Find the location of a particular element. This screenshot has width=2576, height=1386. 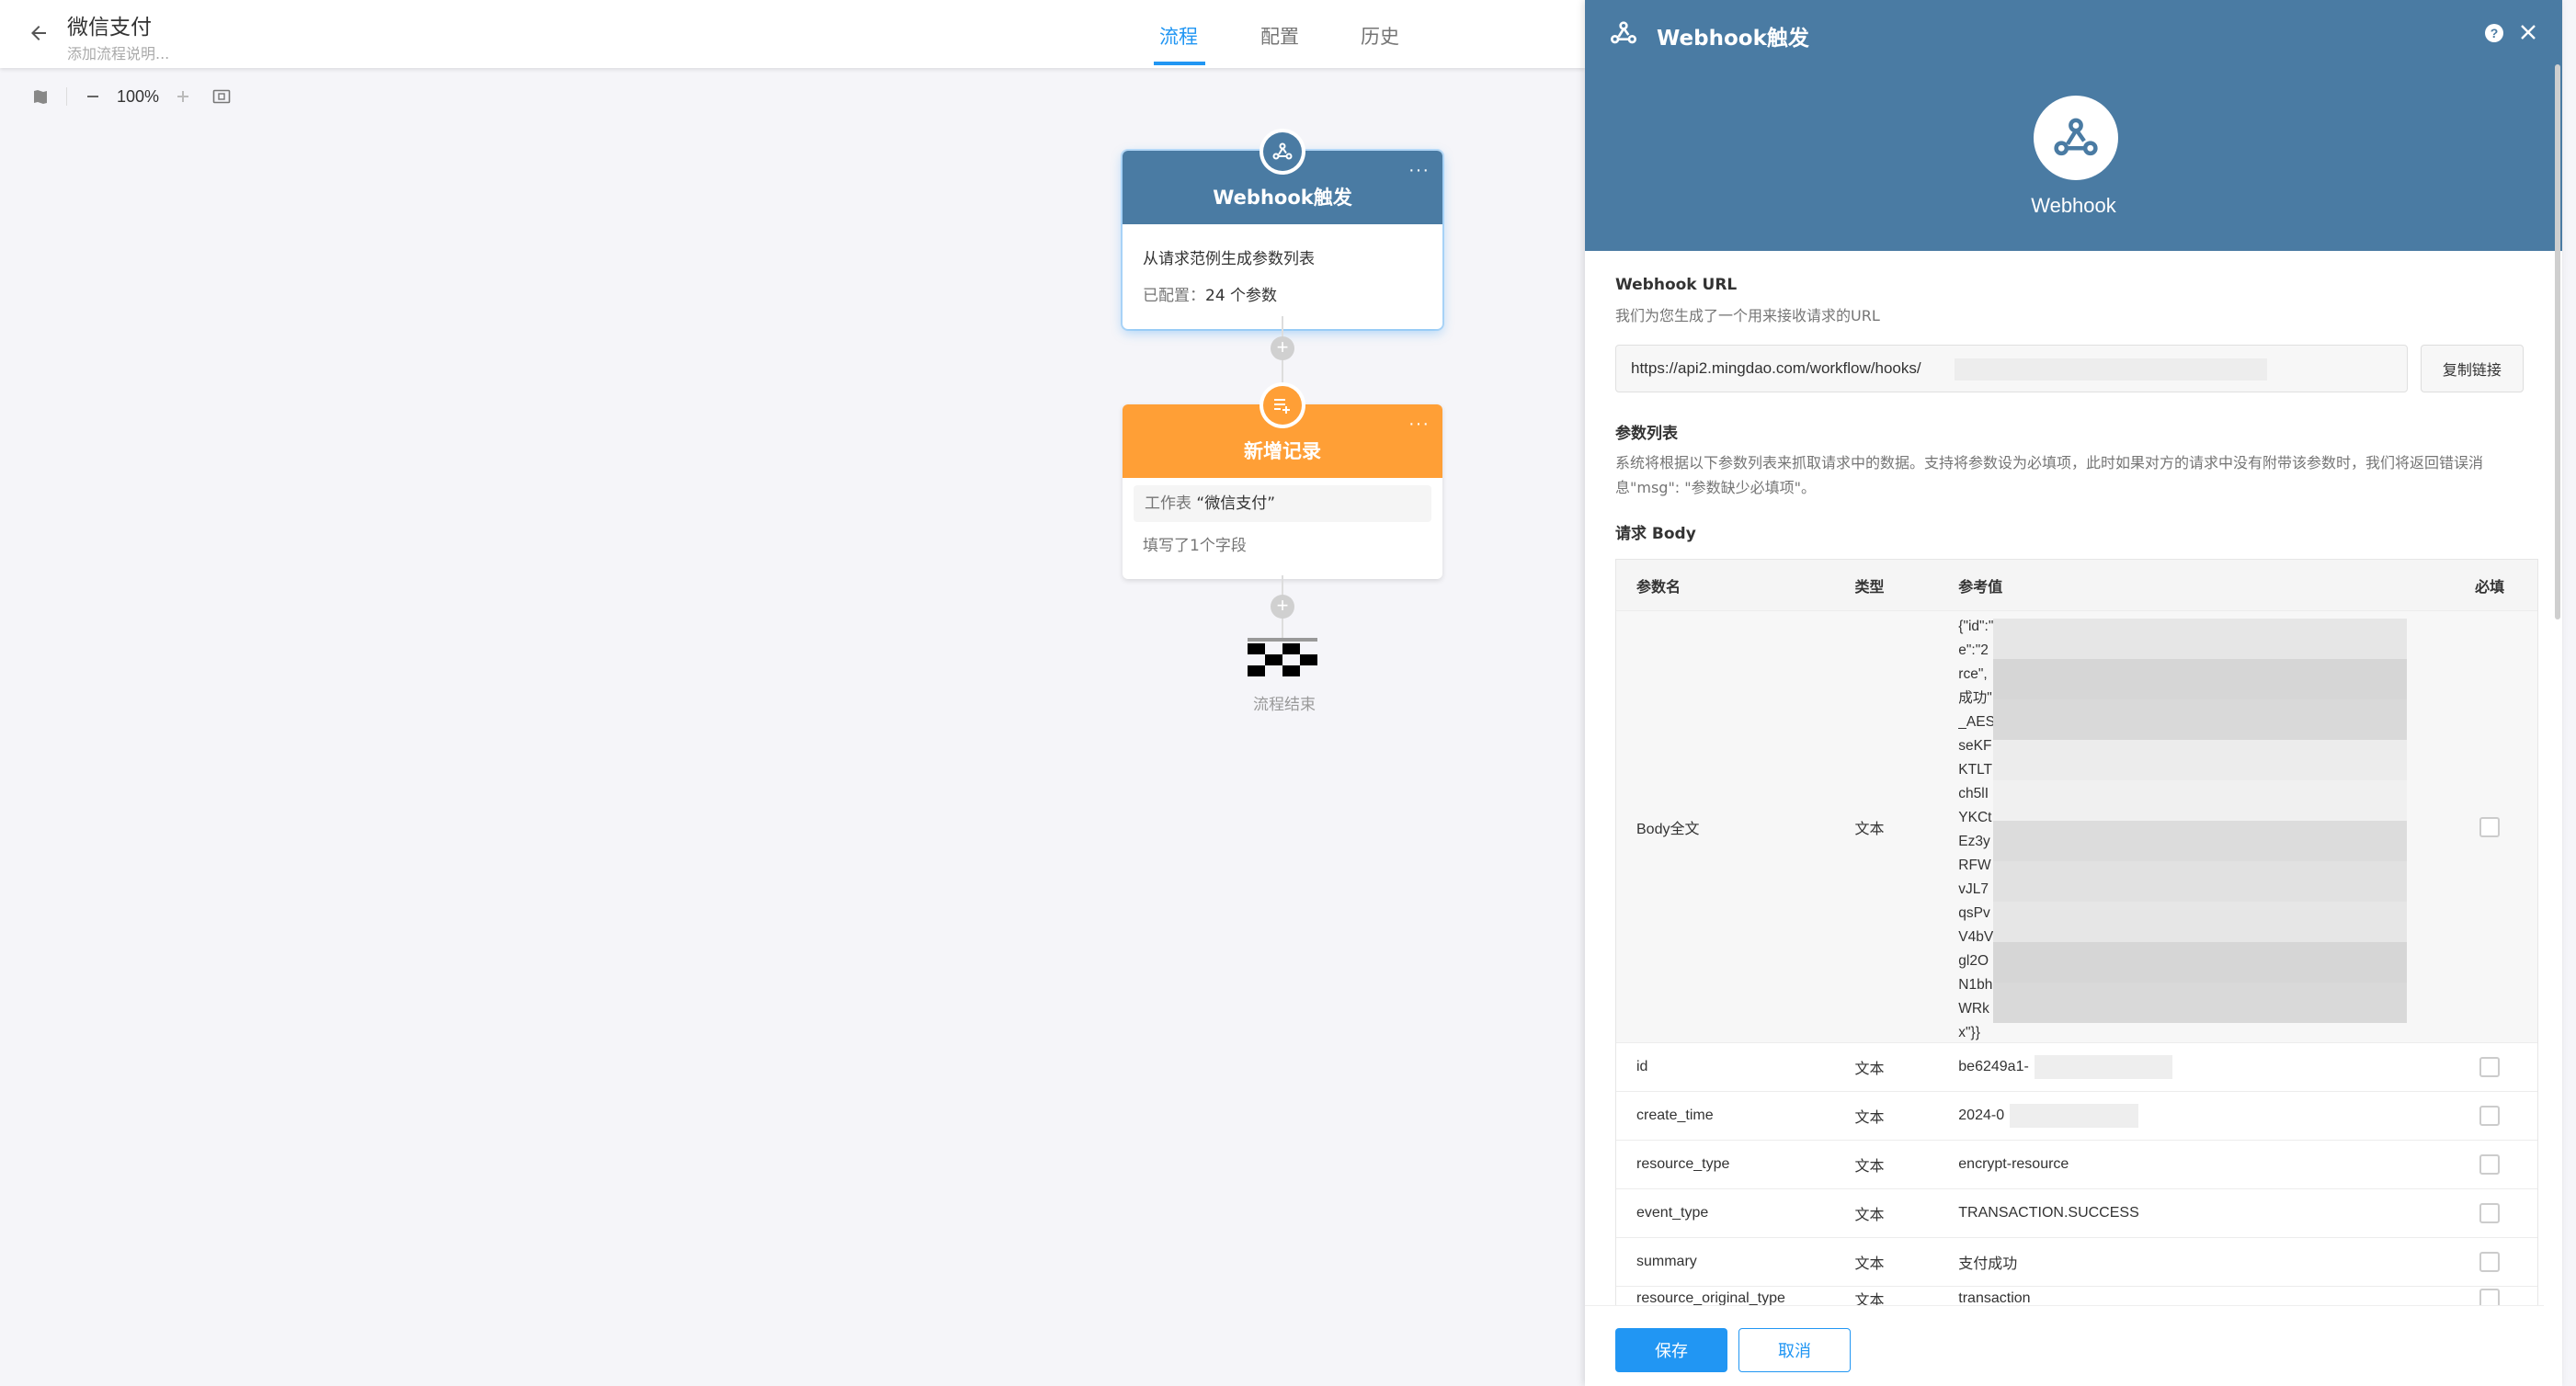

scrollbar-thumb is located at coordinates (2557, 342).